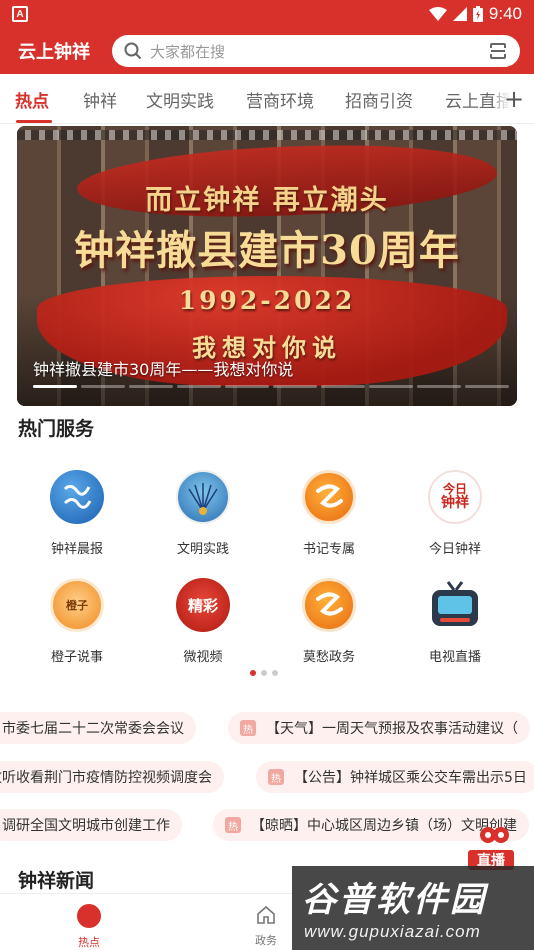 The width and height of the screenshot is (534, 950). I want to click on tv-icon, so click(455, 605).